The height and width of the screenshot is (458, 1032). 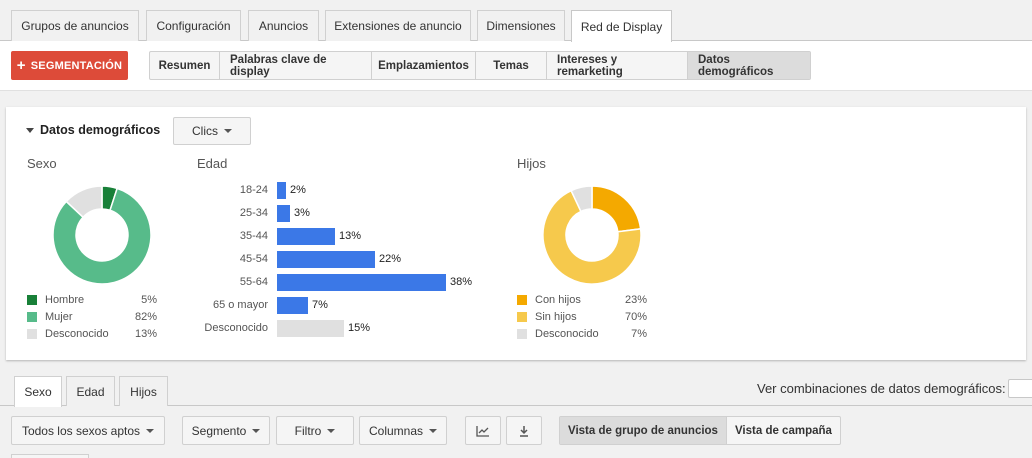 I want to click on line-chart-icon, so click(x=482, y=431).